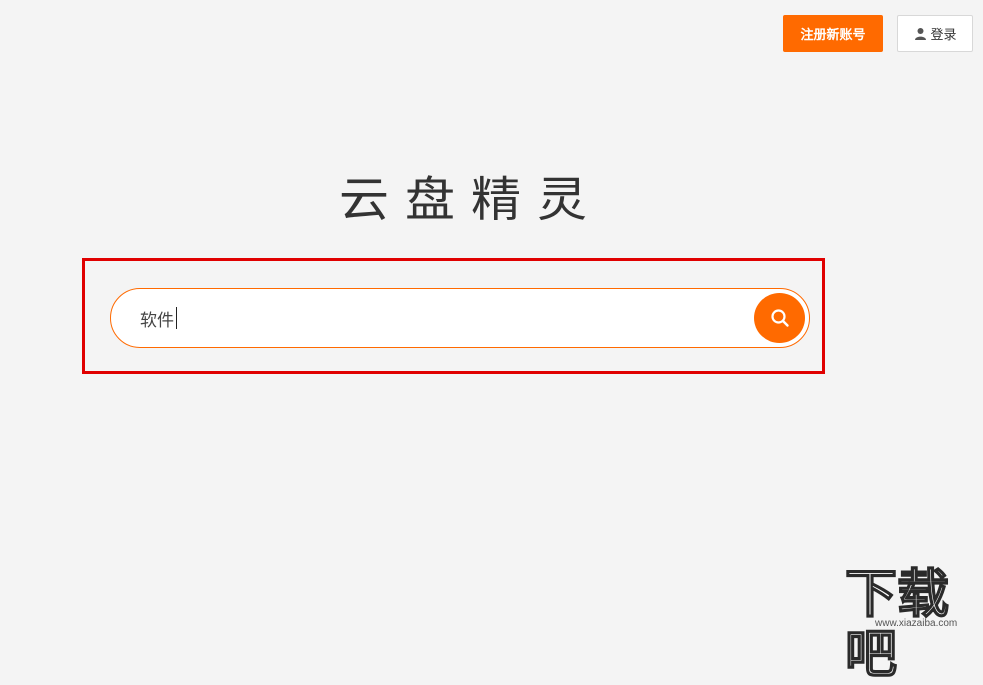 The height and width of the screenshot is (685, 983). I want to click on search-icon, so click(780, 318).